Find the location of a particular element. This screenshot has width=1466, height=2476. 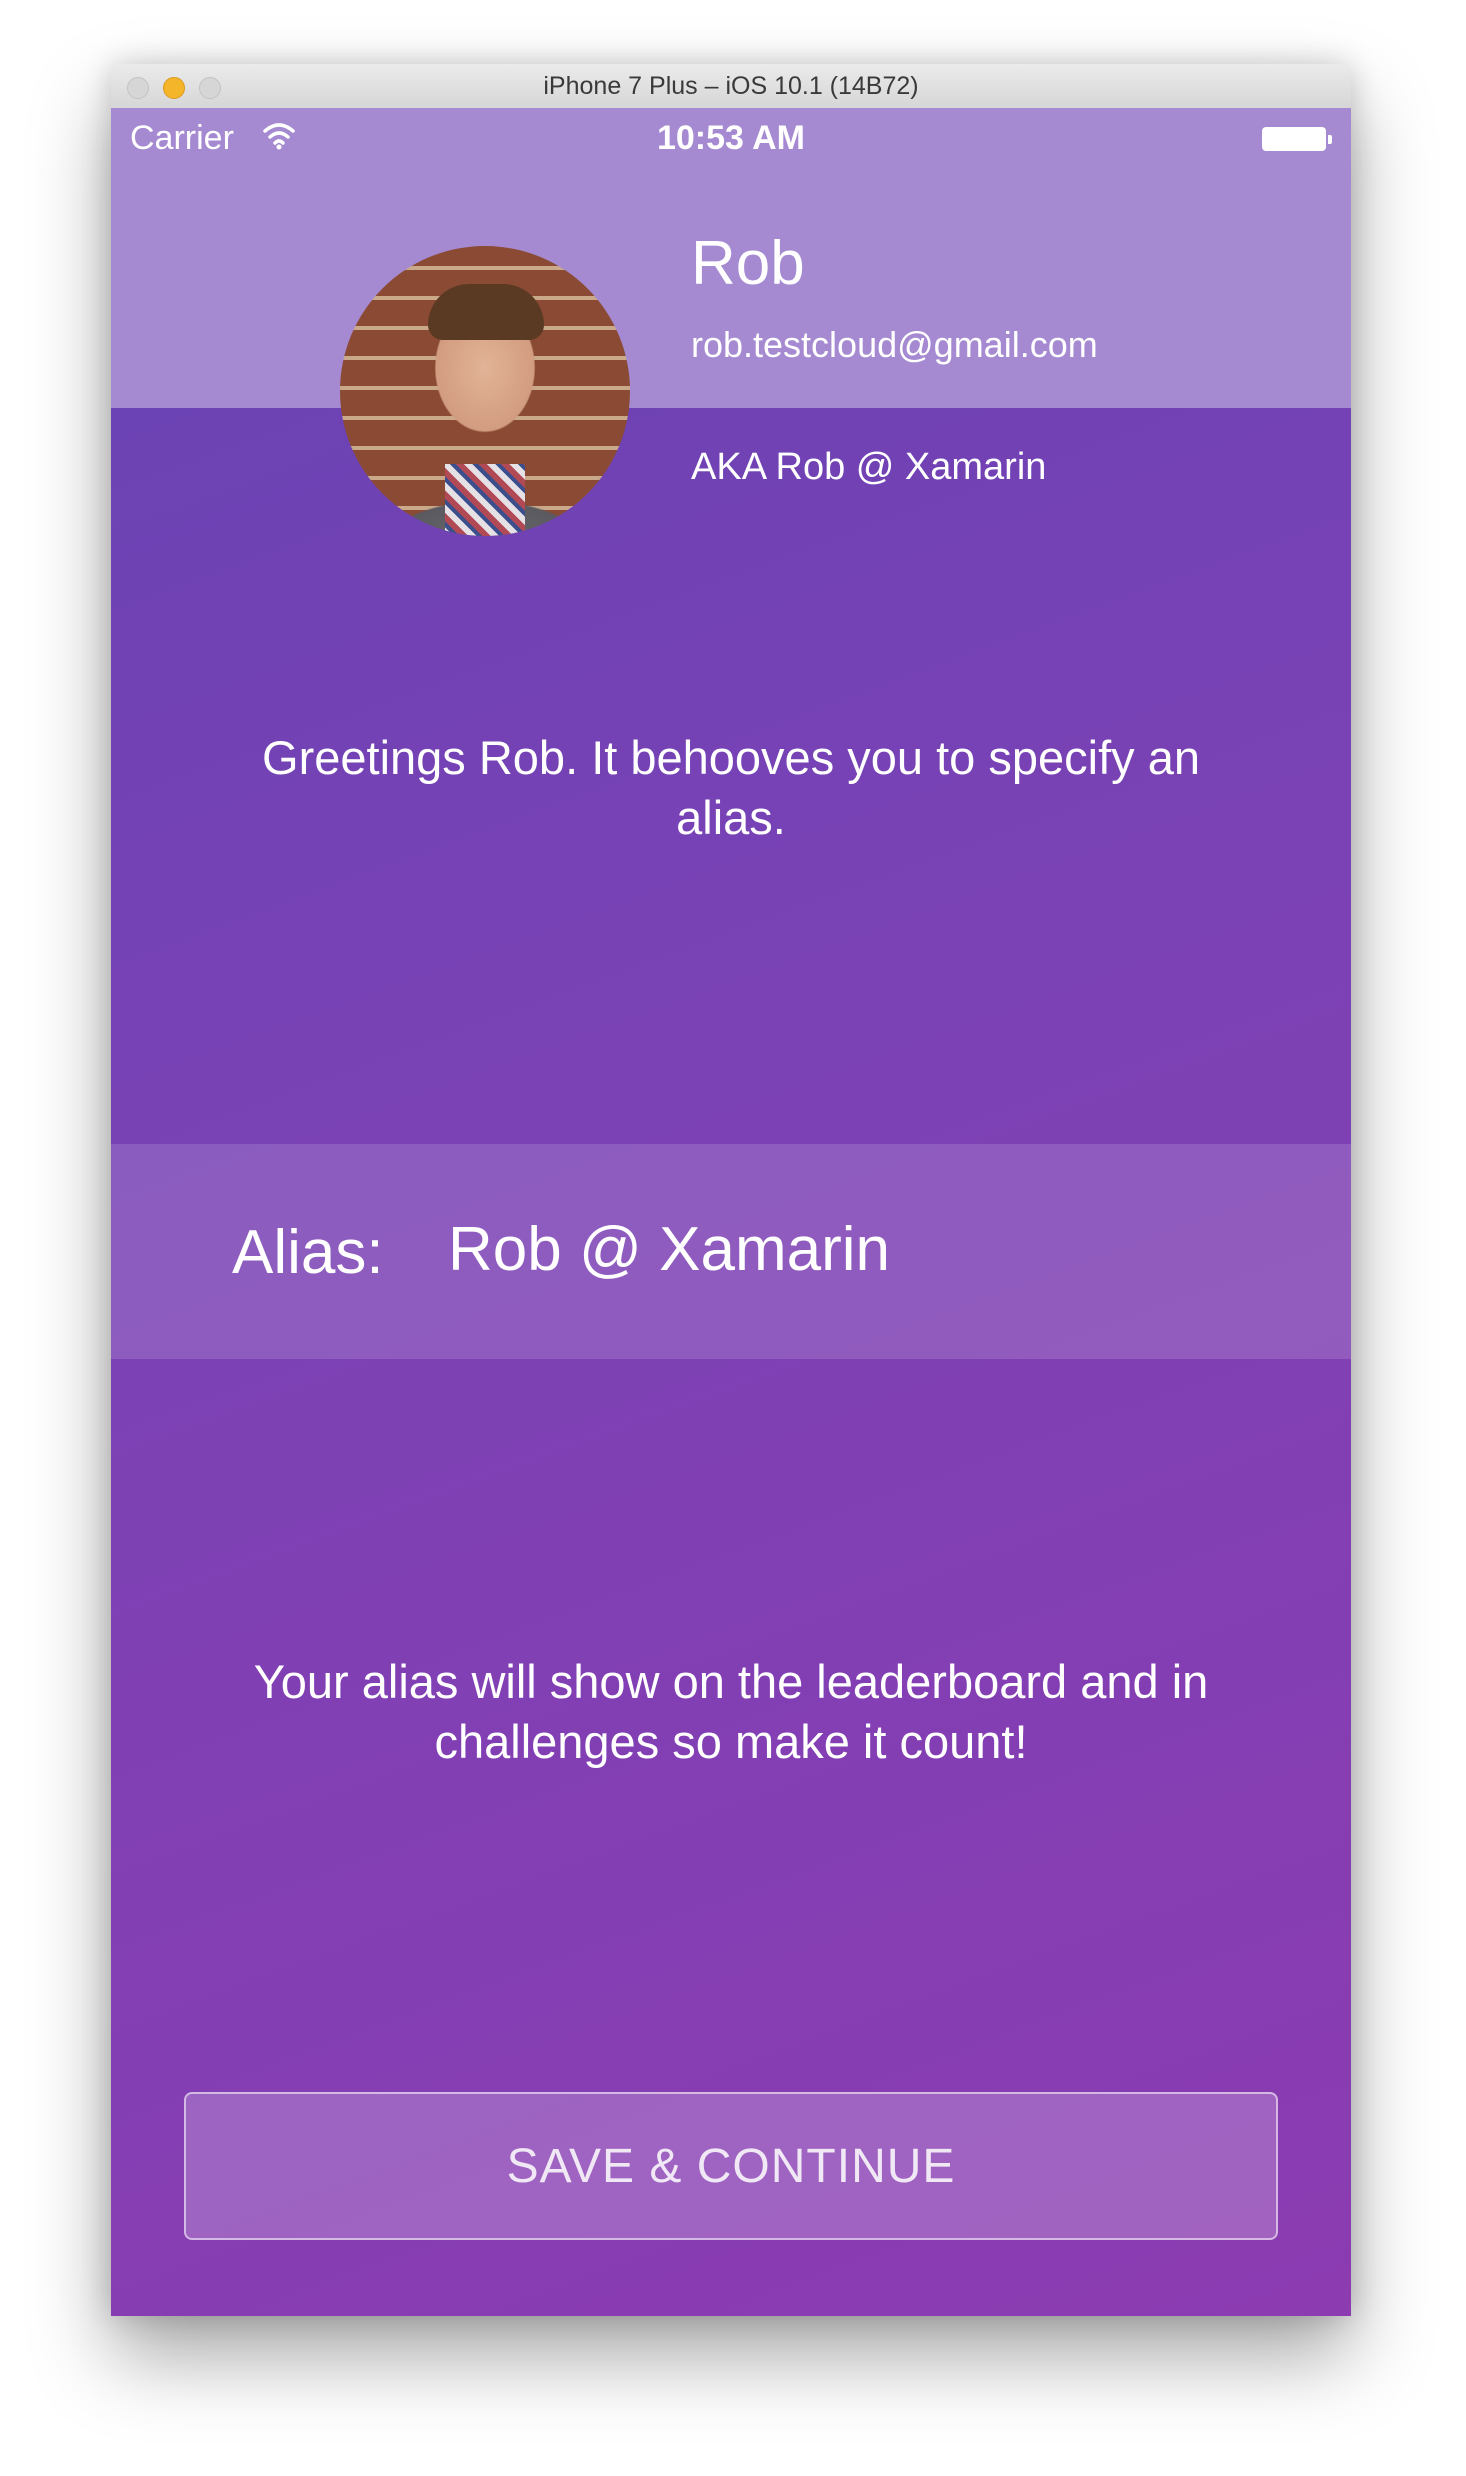

battery-icon is located at coordinates (1297, 139).